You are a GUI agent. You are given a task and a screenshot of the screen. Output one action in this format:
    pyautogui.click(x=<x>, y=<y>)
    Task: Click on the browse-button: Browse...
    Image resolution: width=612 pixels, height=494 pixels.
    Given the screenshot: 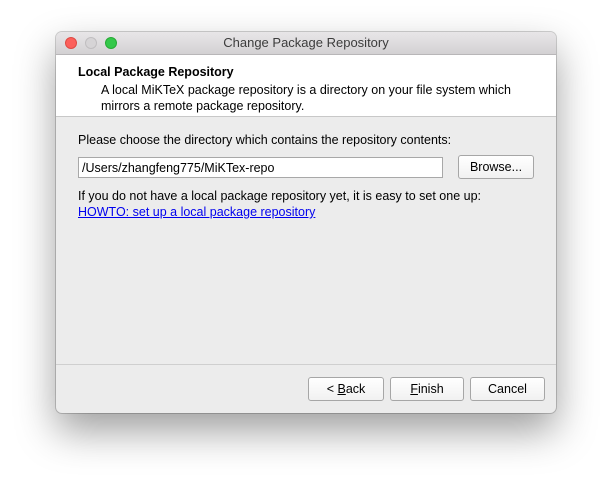 What is the action you would take?
    pyautogui.click(x=496, y=167)
    